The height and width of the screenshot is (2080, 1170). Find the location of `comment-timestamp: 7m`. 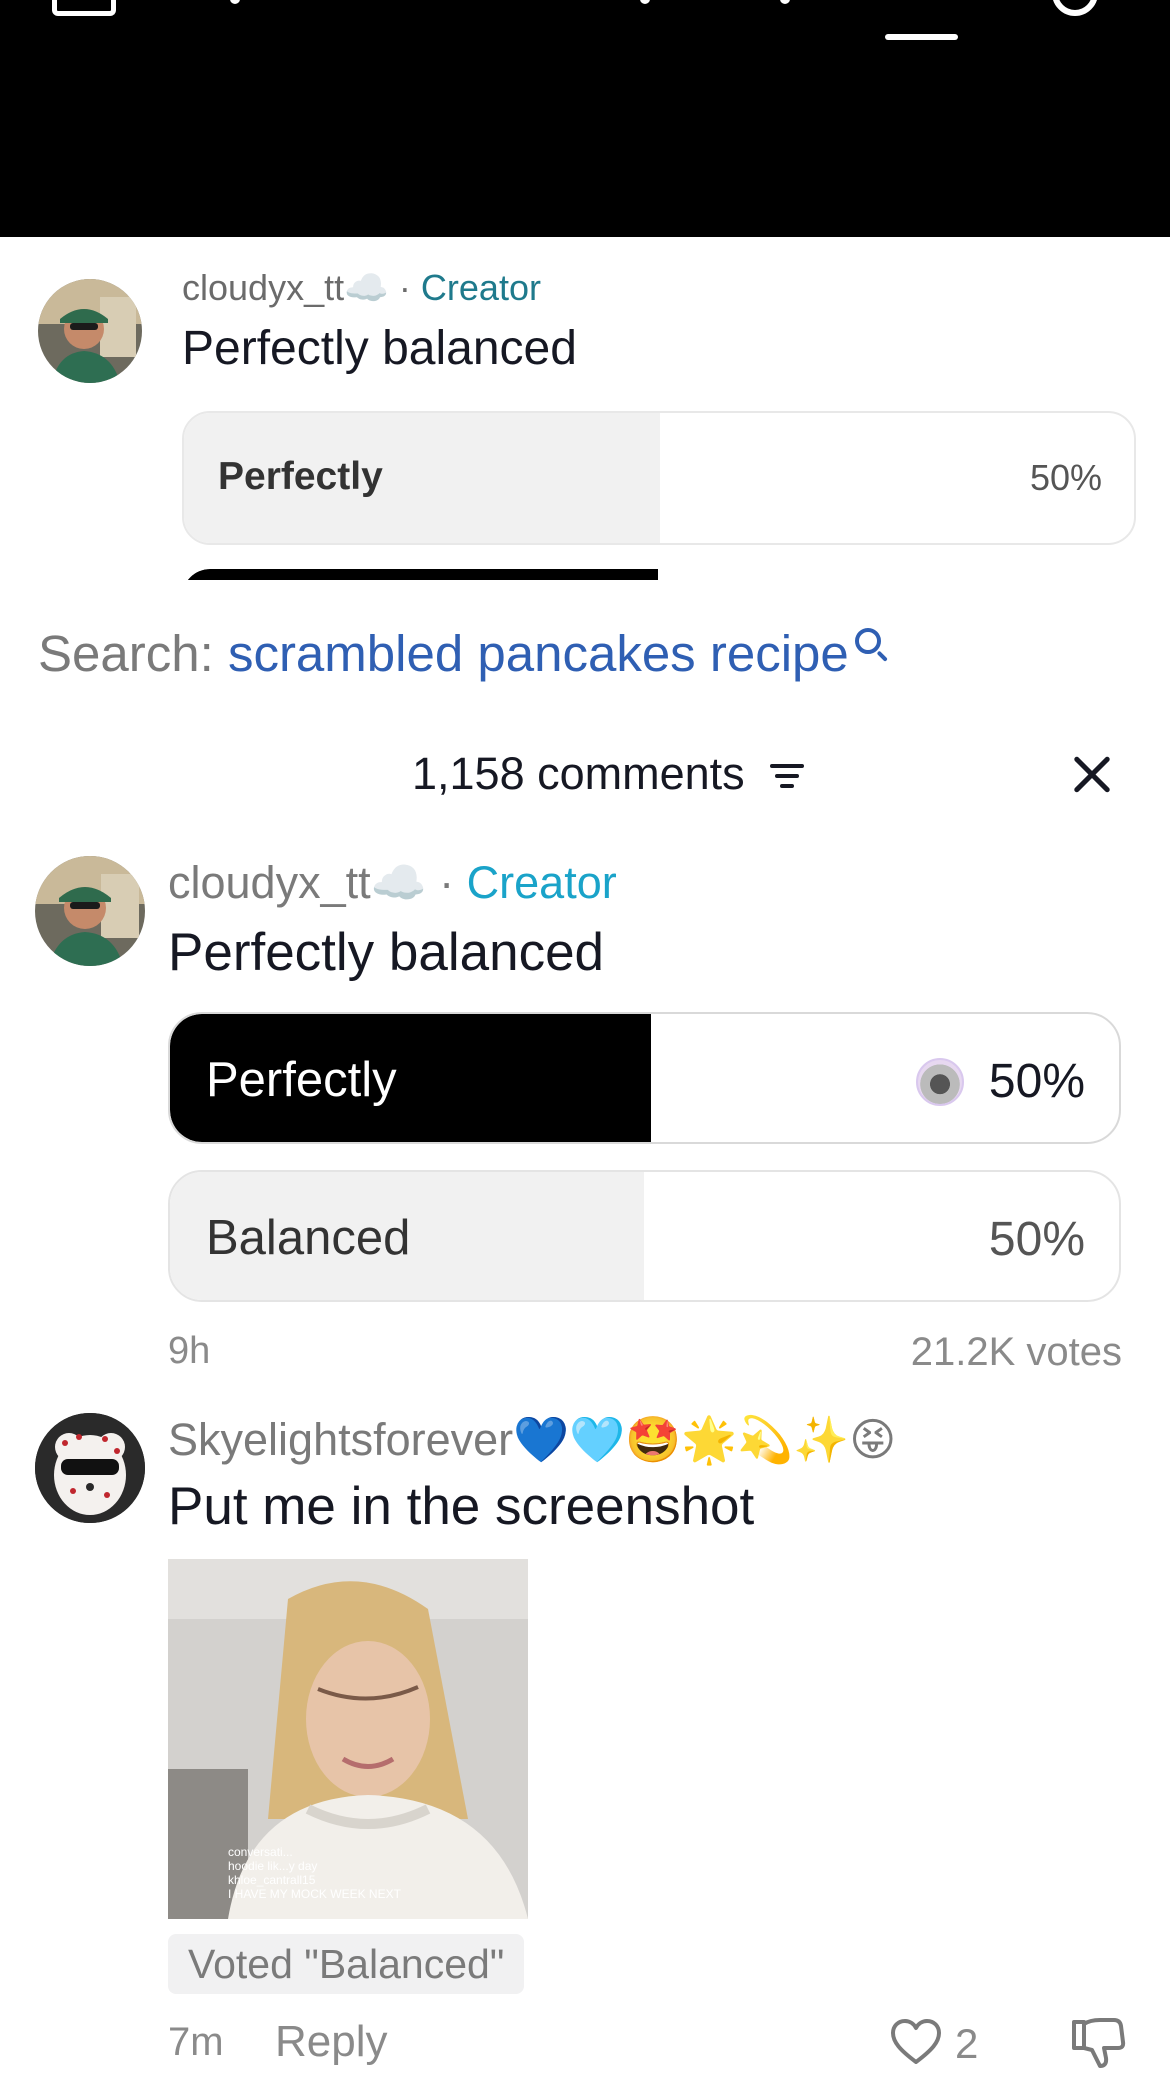

comment-timestamp: 7m is located at coordinates (196, 2042).